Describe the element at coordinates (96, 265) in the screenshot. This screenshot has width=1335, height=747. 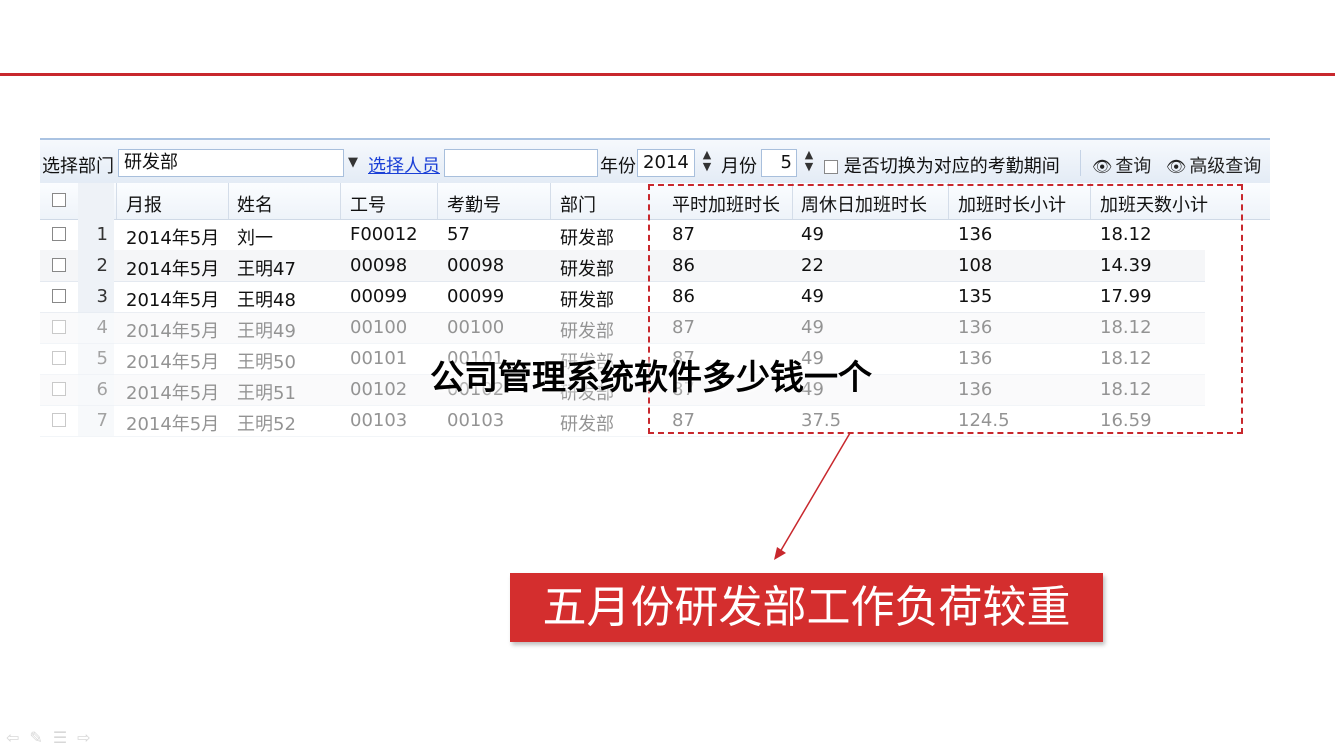
I see `row-number: 2` at that location.